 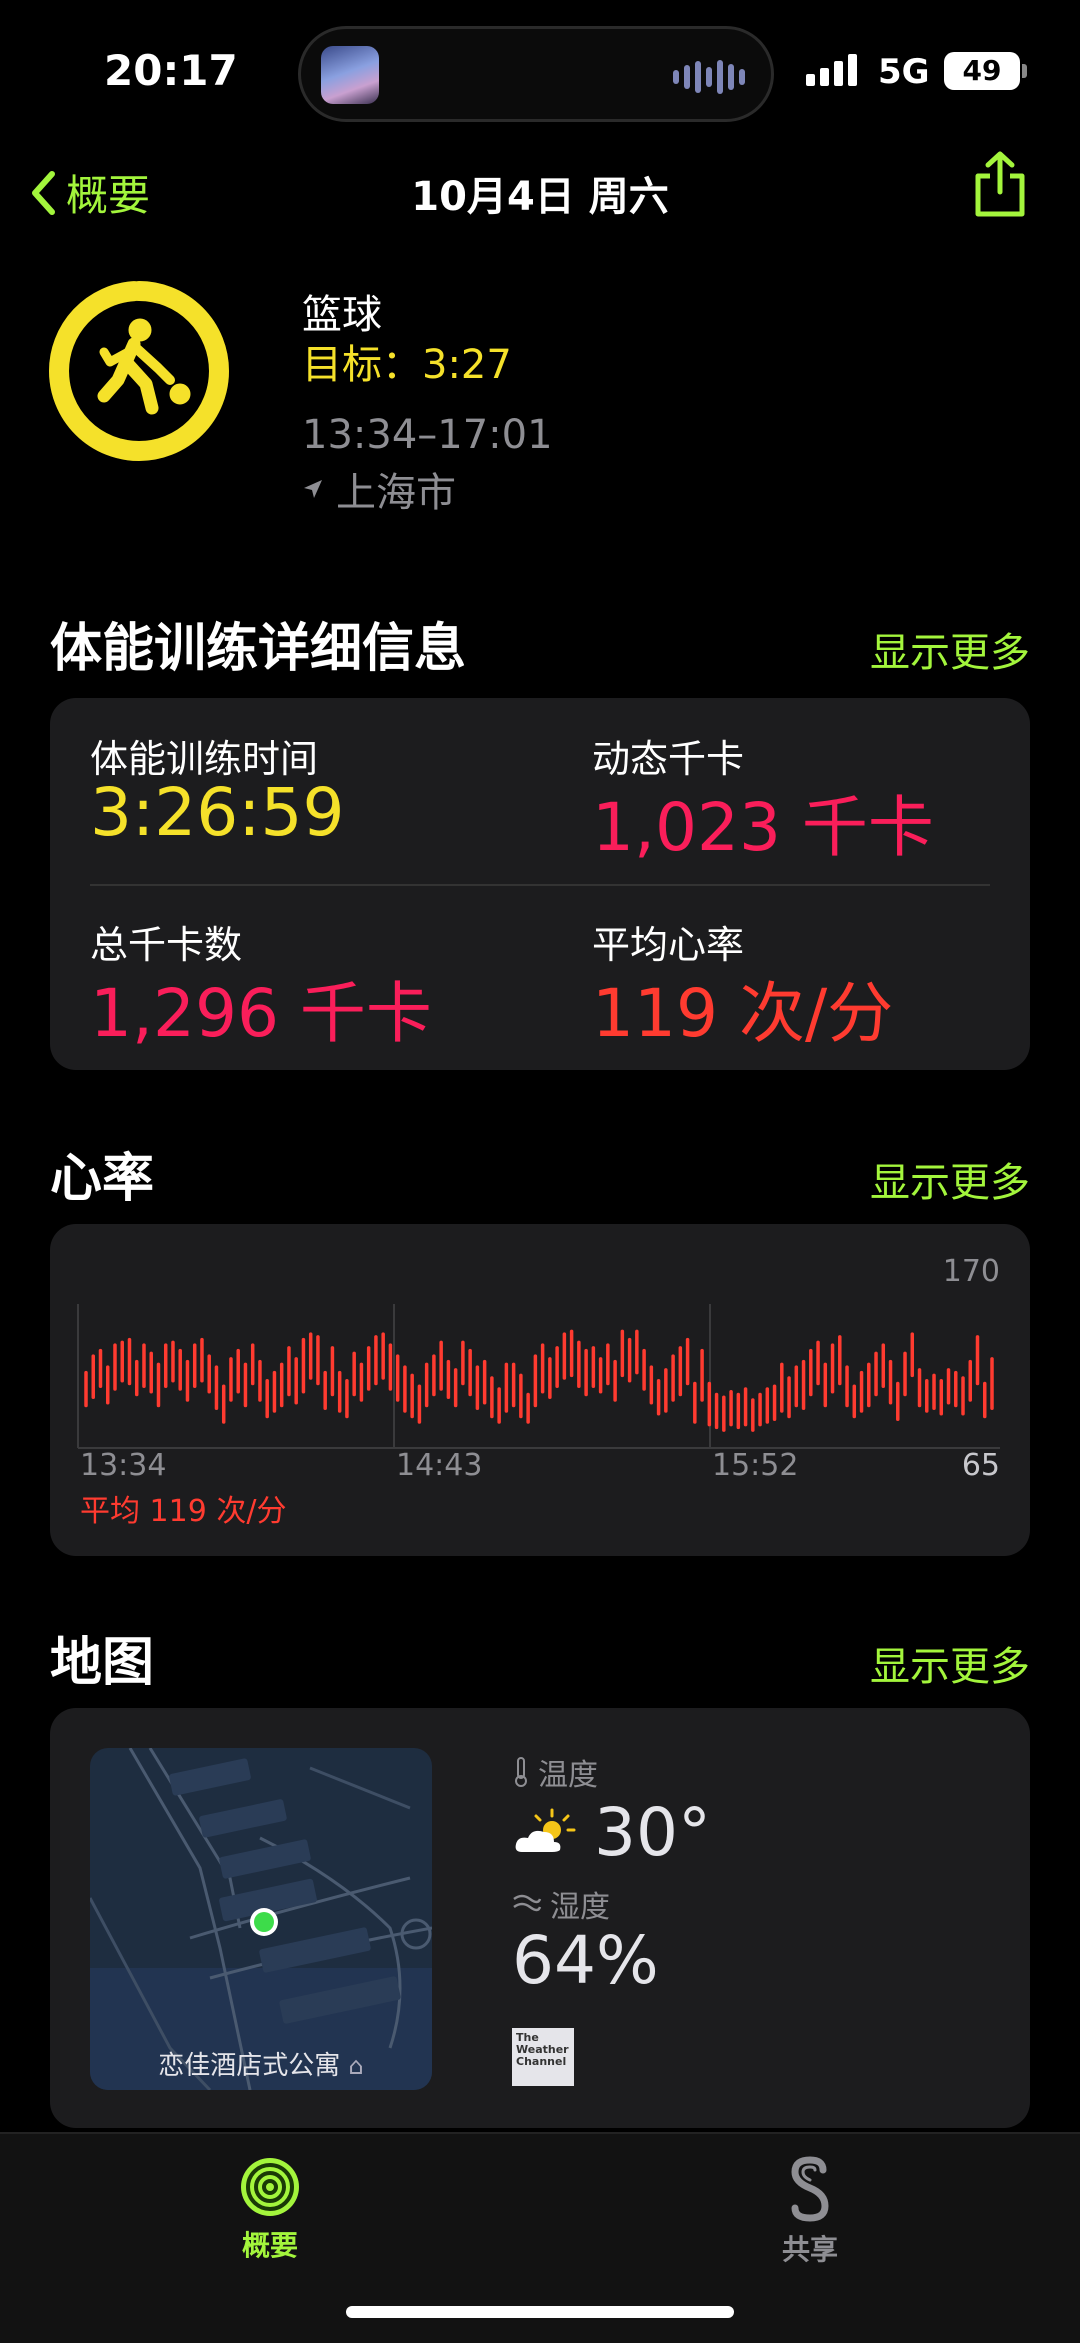 What do you see at coordinates (950, 1663) in the screenshot?
I see `map-show-more: 显示更多` at bounding box center [950, 1663].